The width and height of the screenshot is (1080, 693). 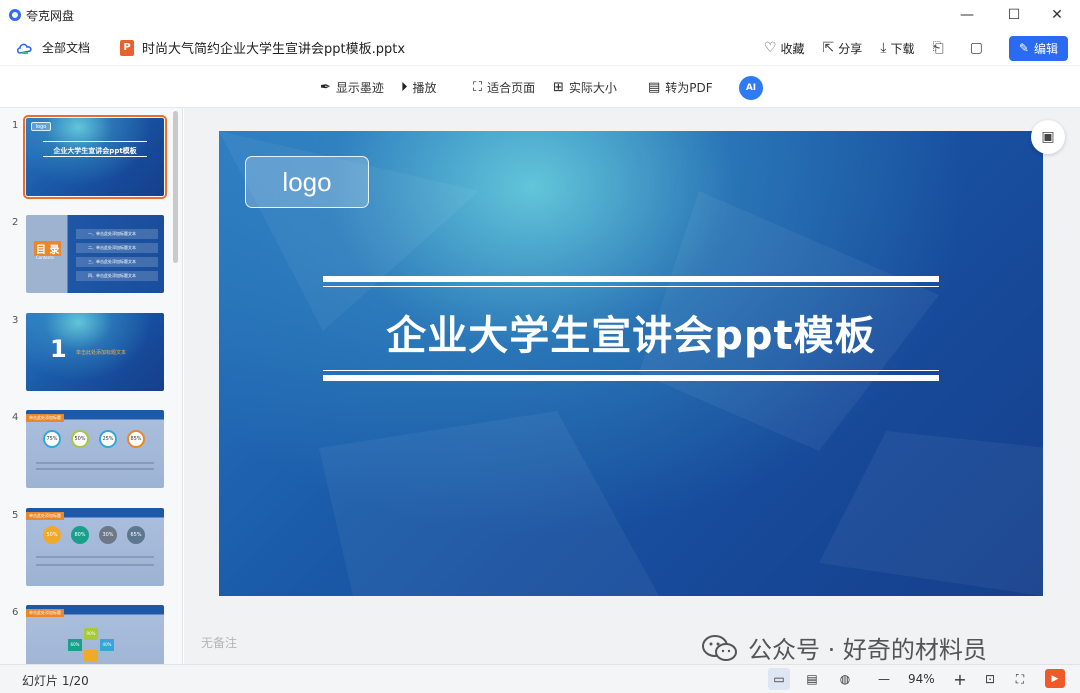 I want to click on slide-title-line-bottom, so click(x=631, y=378).